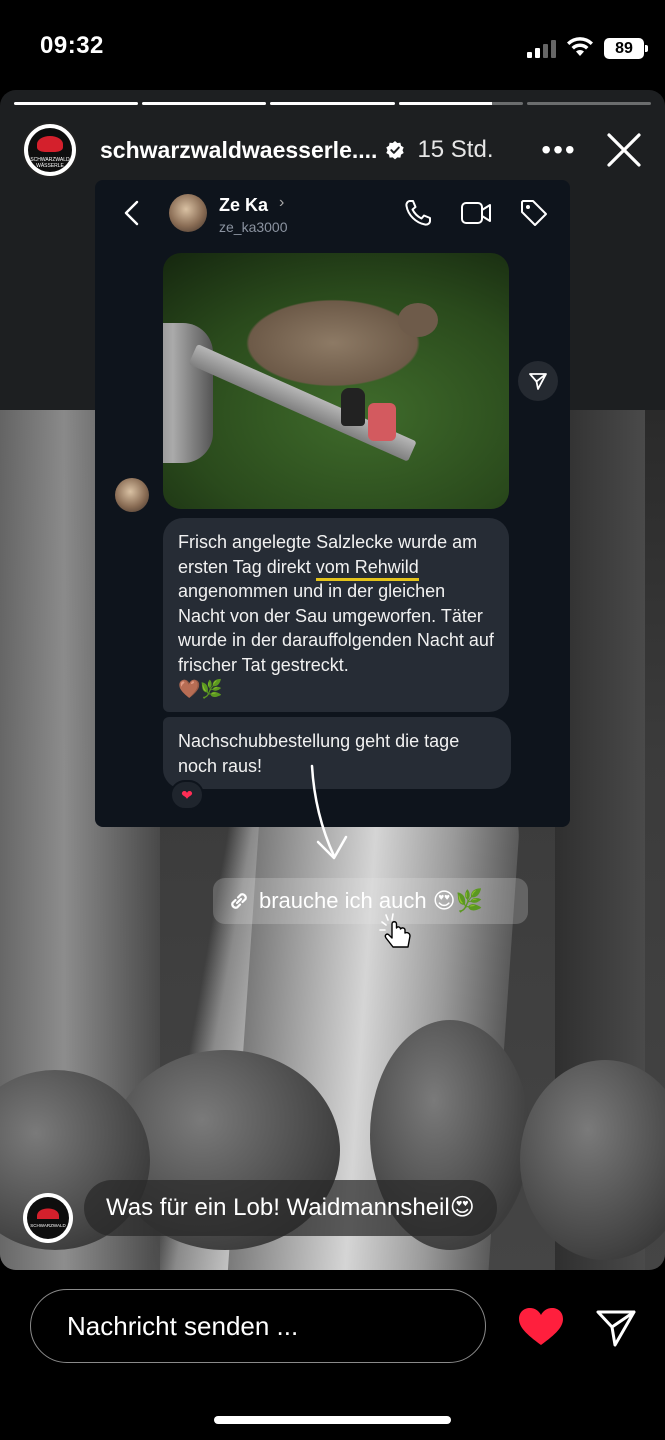  I want to click on contact-name: Ze Ka, so click(244, 205).